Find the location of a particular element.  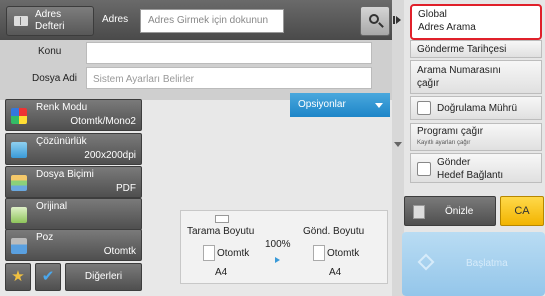

send-size-label: Gönd. Boyutu is located at coordinates (334, 231).